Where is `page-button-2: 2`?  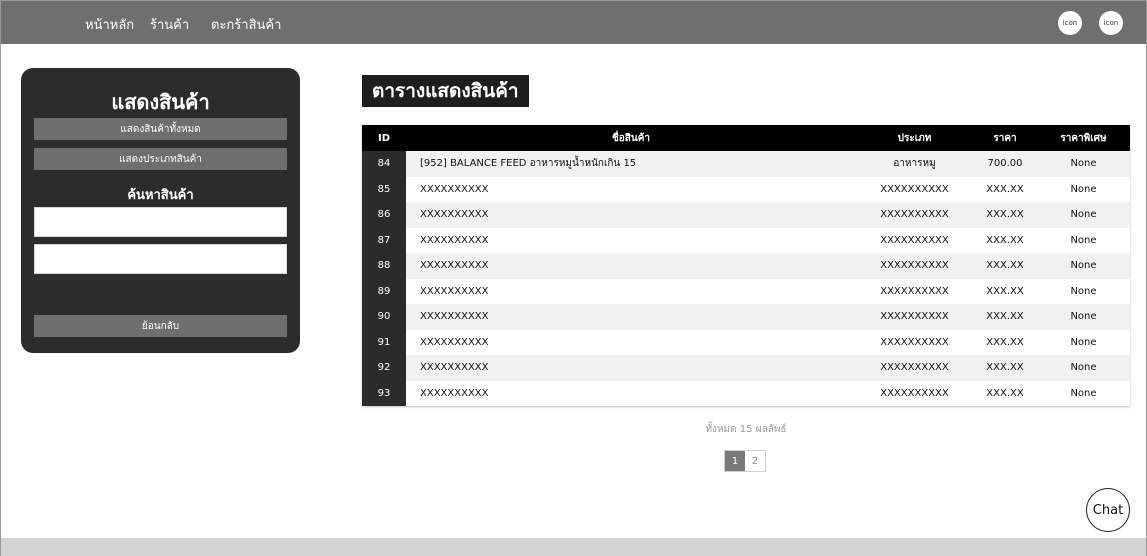 page-button-2: 2 is located at coordinates (755, 461).